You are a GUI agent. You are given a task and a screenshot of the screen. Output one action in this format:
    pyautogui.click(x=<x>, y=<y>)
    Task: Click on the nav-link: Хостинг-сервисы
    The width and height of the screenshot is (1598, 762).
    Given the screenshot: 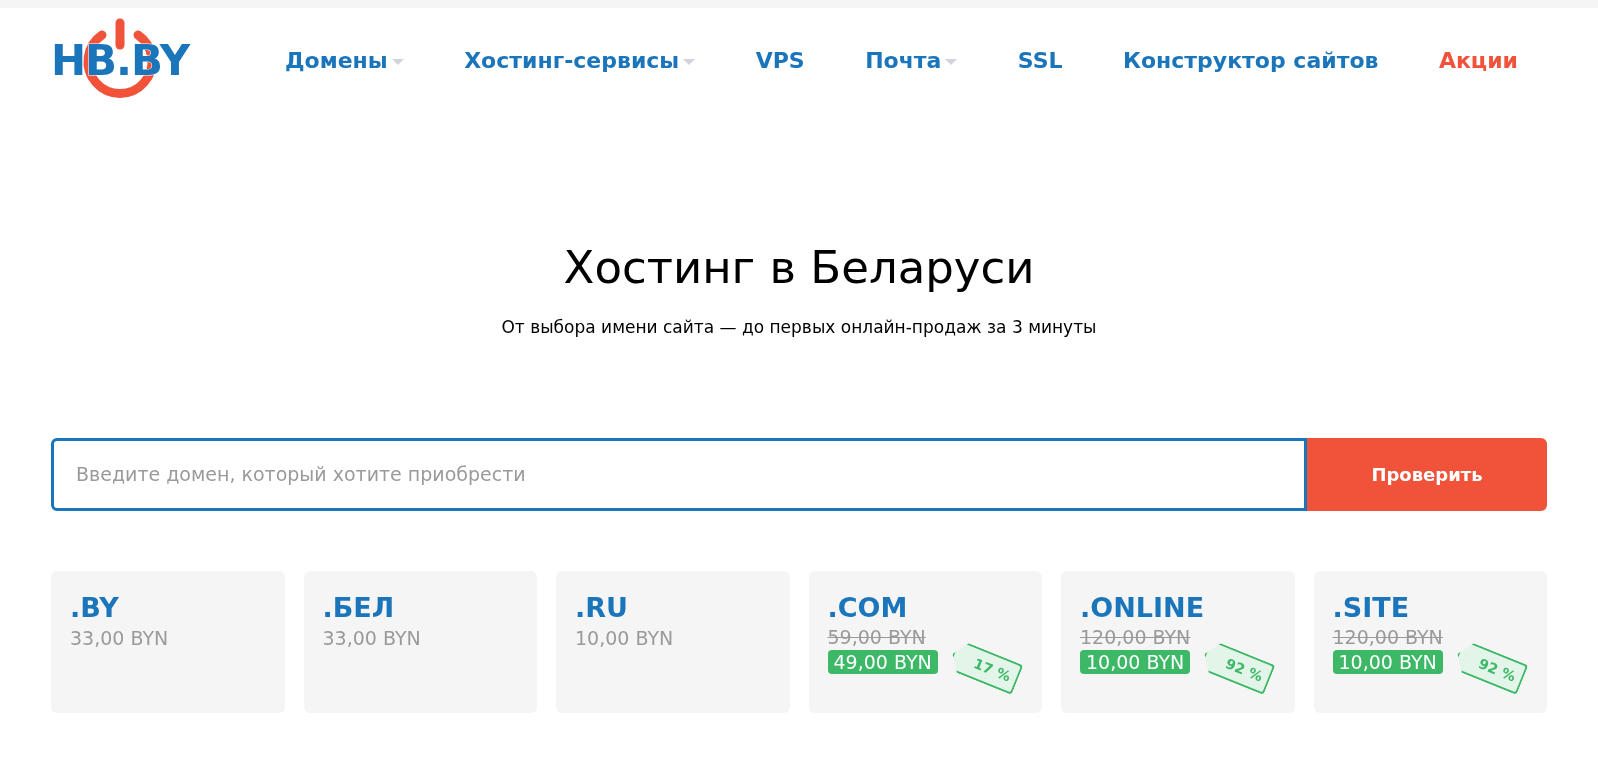 What is the action you would take?
    pyautogui.click(x=580, y=60)
    